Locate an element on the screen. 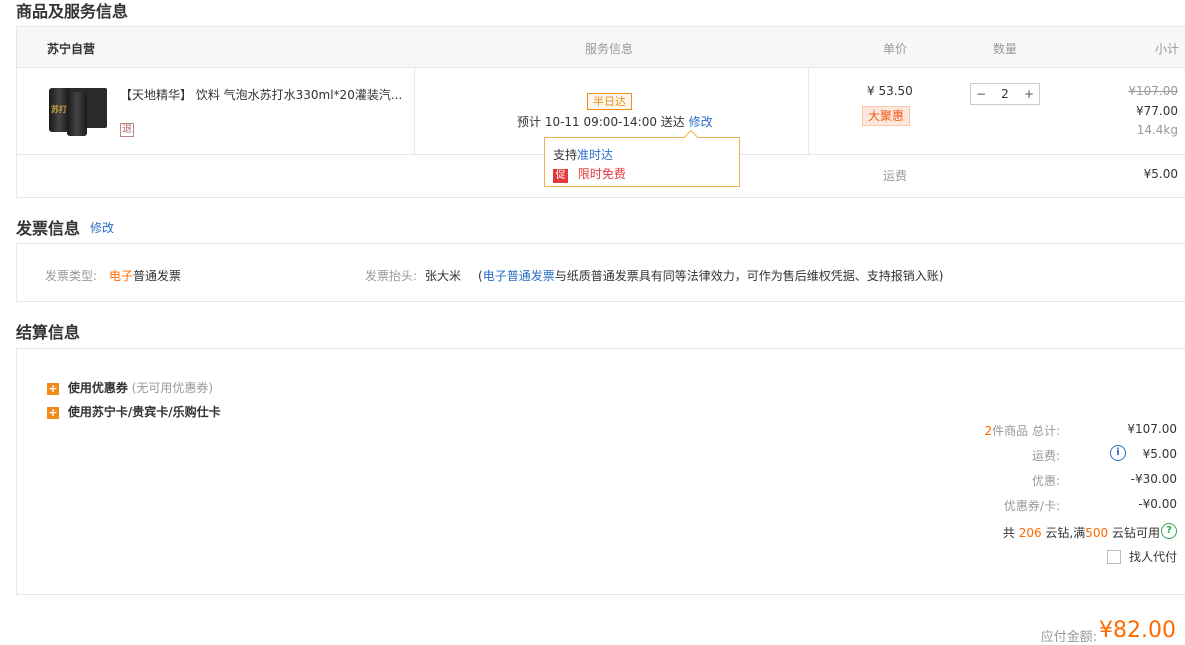  item-subtotal: ¥77.00 is located at coordinates (1157, 111).